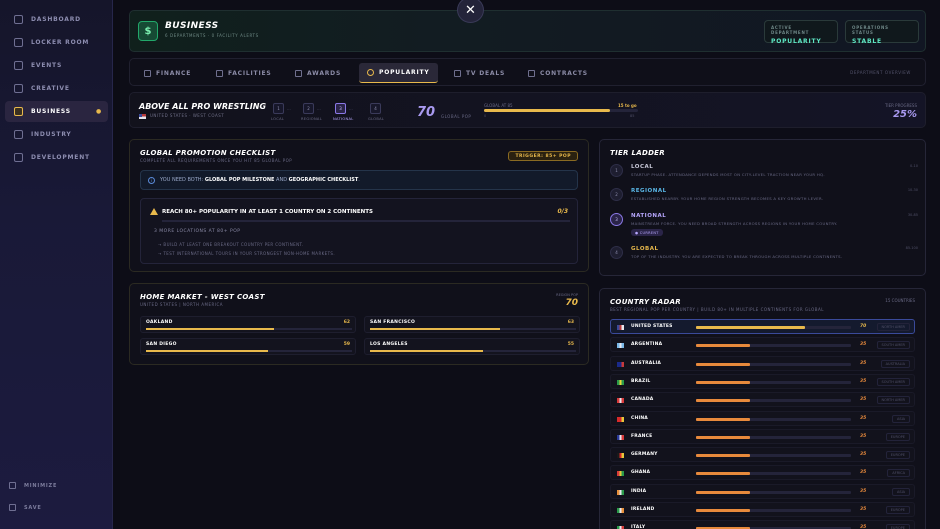  Describe the element at coordinates (570, 344) in the screenshot. I see `city-value: 55` at that location.